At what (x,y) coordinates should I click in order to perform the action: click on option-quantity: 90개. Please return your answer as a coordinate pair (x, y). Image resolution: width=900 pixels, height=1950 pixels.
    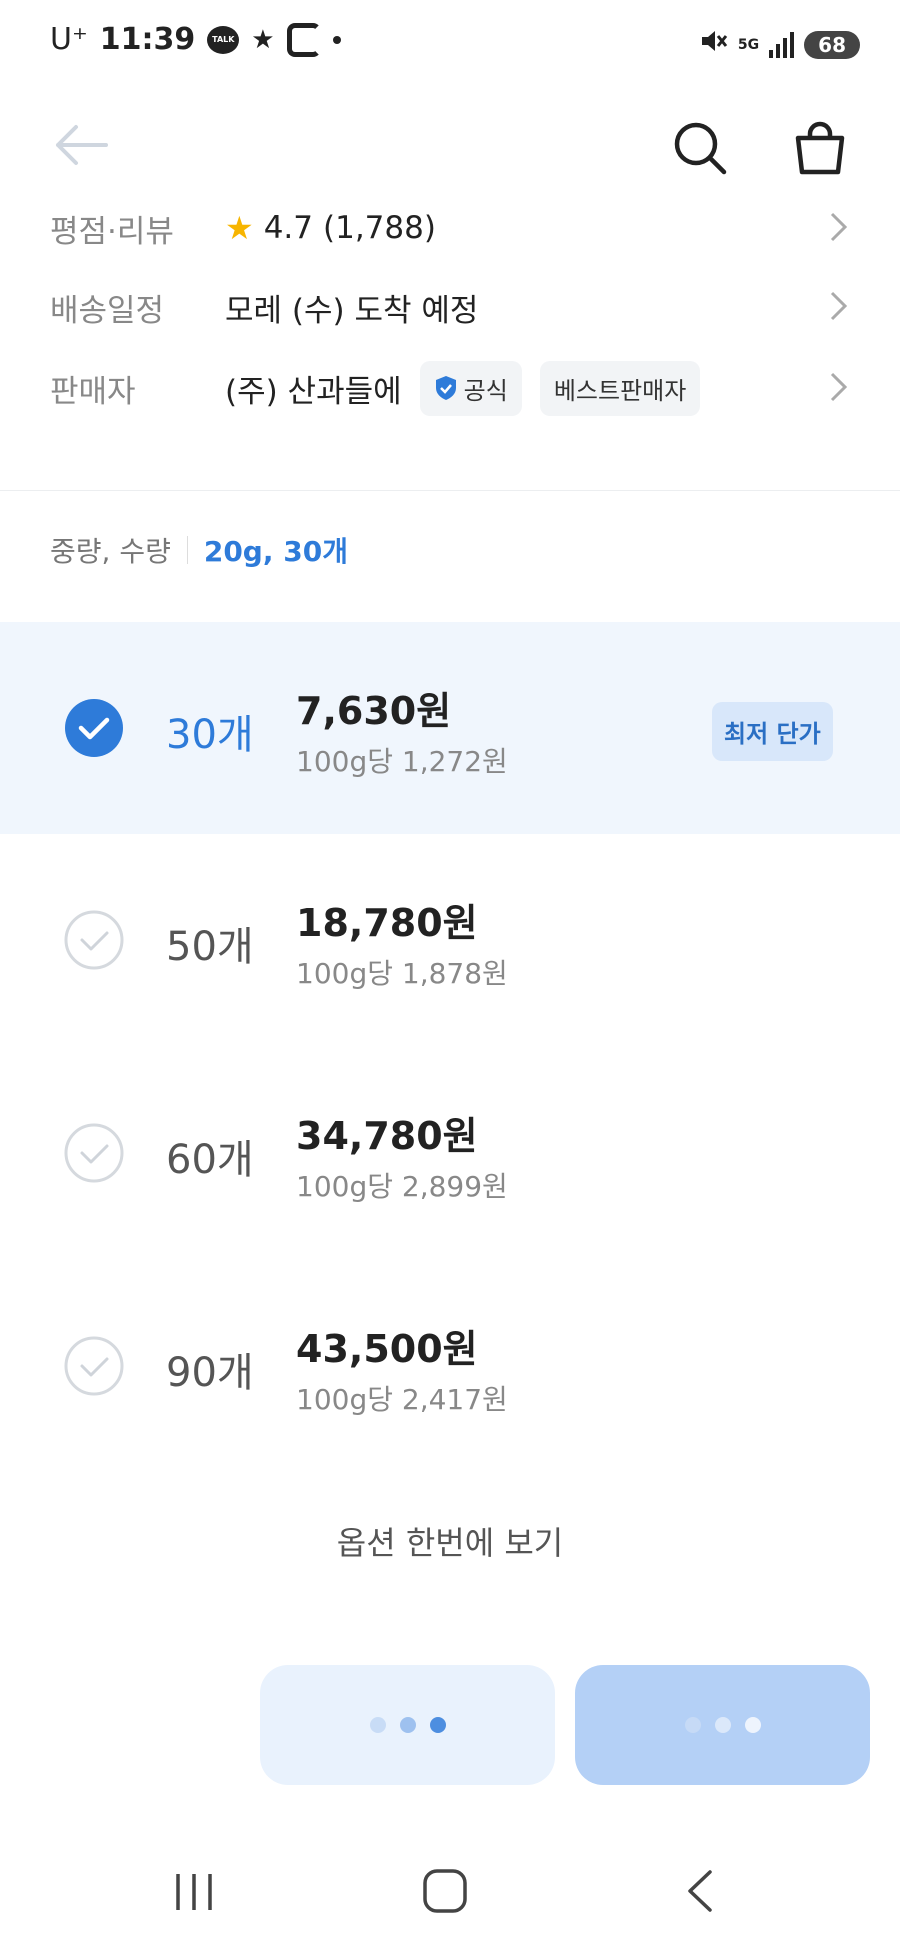
    Looking at the image, I should click on (210, 1373).